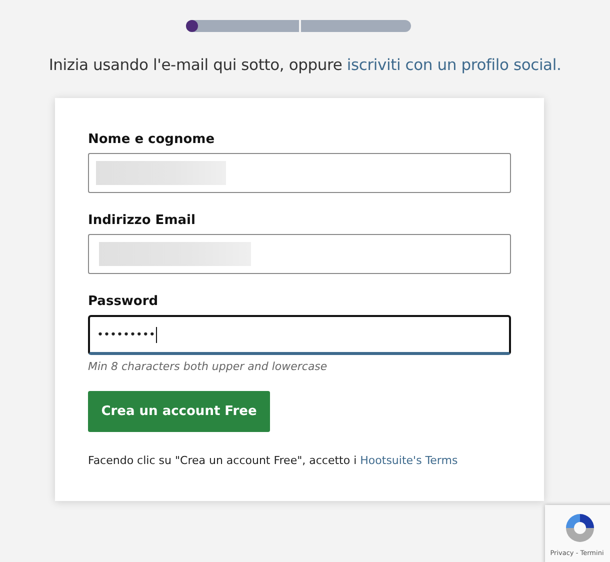 This screenshot has height=562, width=610. I want to click on field-hint: Min 8 characters both upper and lowercase, so click(208, 366).